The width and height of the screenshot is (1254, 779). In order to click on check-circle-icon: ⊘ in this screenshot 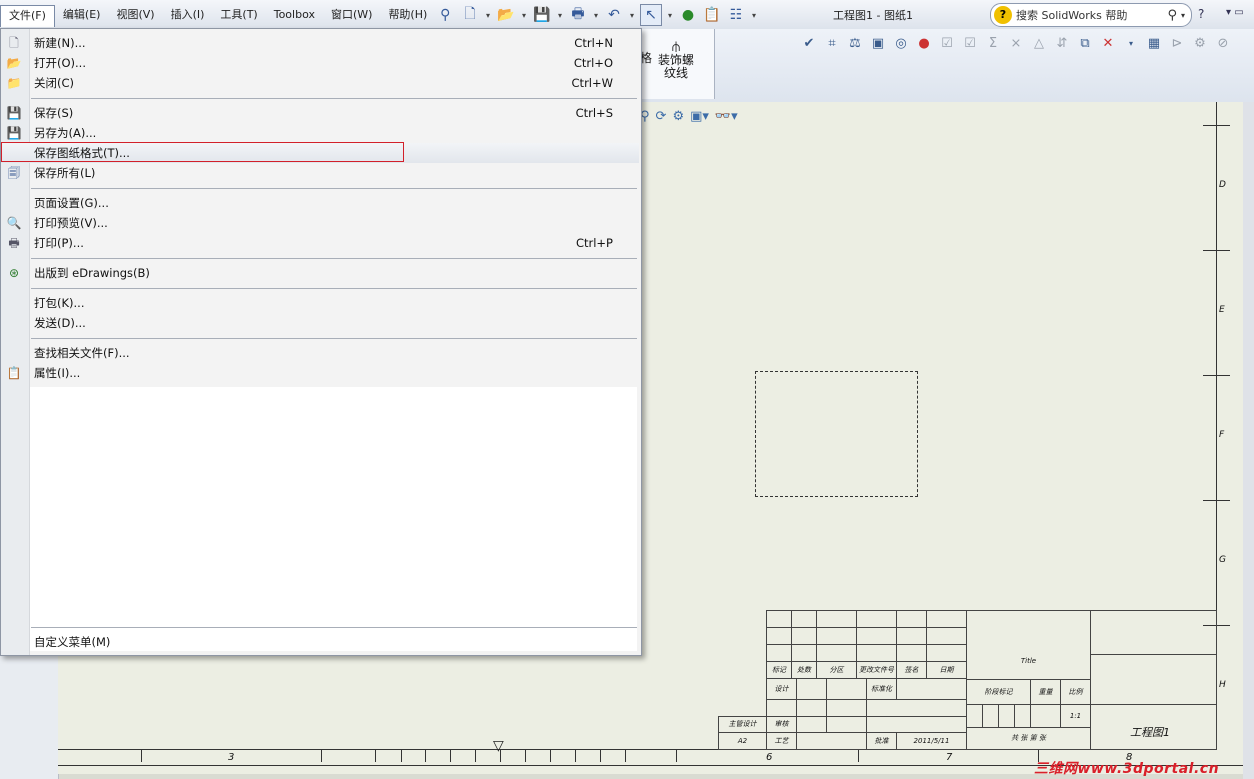, I will do `click(1223, 44)`.